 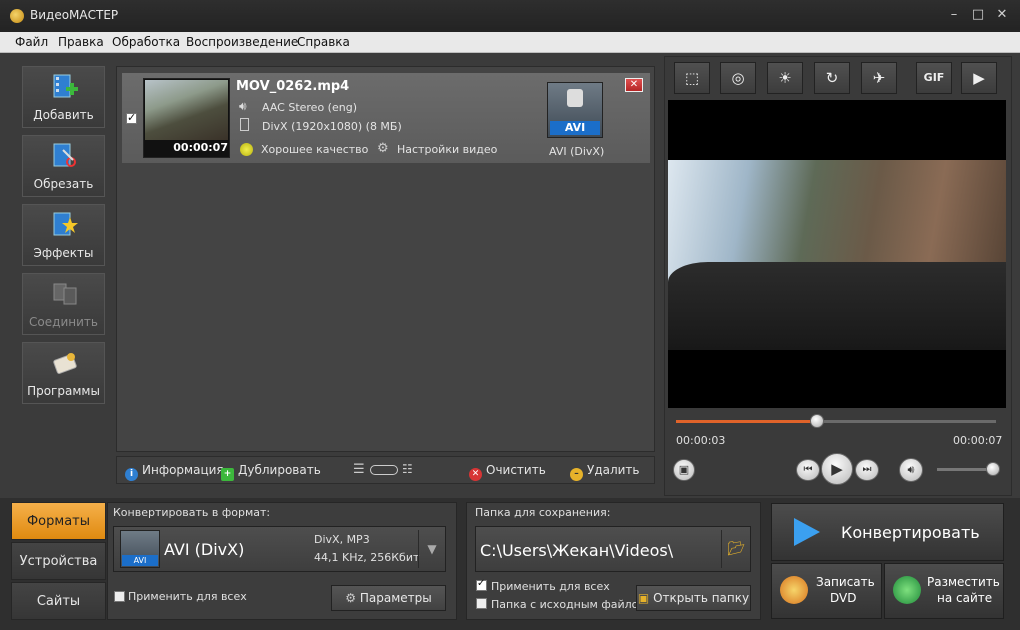 What do you see at coordinates (131, 474) in the screenshot?
I see `info-icon: i` at bounding box center [131, 474].